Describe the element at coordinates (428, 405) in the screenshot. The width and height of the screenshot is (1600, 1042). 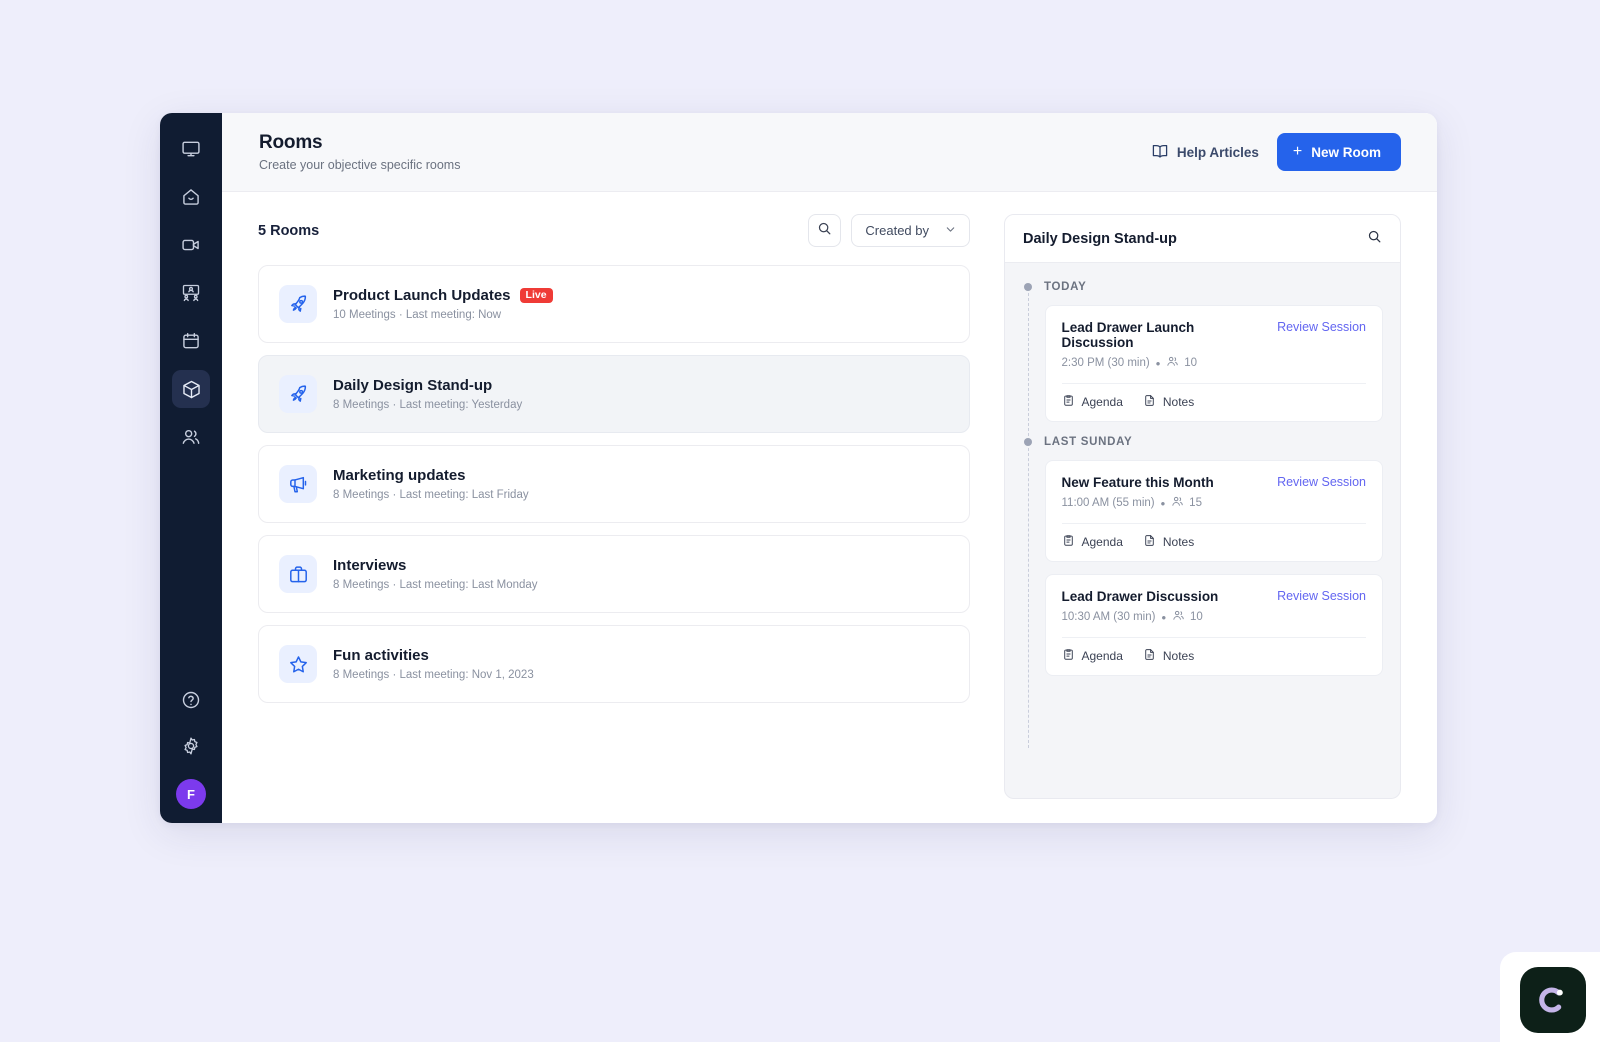
I see `room-meta: 8 Meetings · Last meeting: Yesterday` at that location.